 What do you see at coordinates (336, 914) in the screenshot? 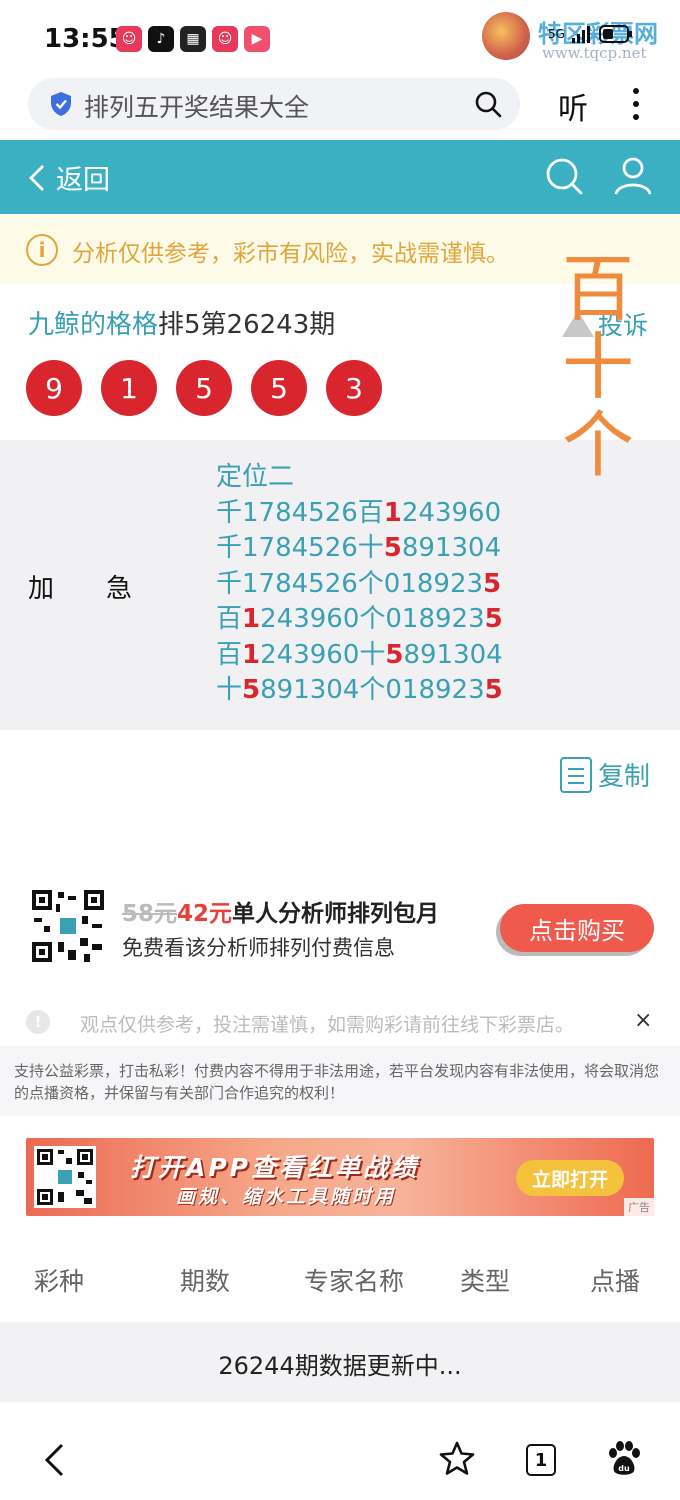
I see `promo-title: 单人分析师排列包月` at bounding box center [336, 914].